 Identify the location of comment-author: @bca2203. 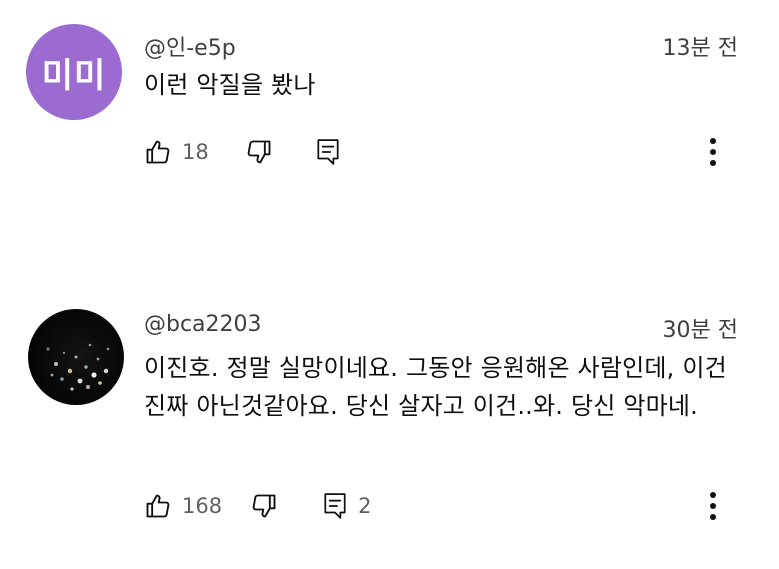
(203, 324).